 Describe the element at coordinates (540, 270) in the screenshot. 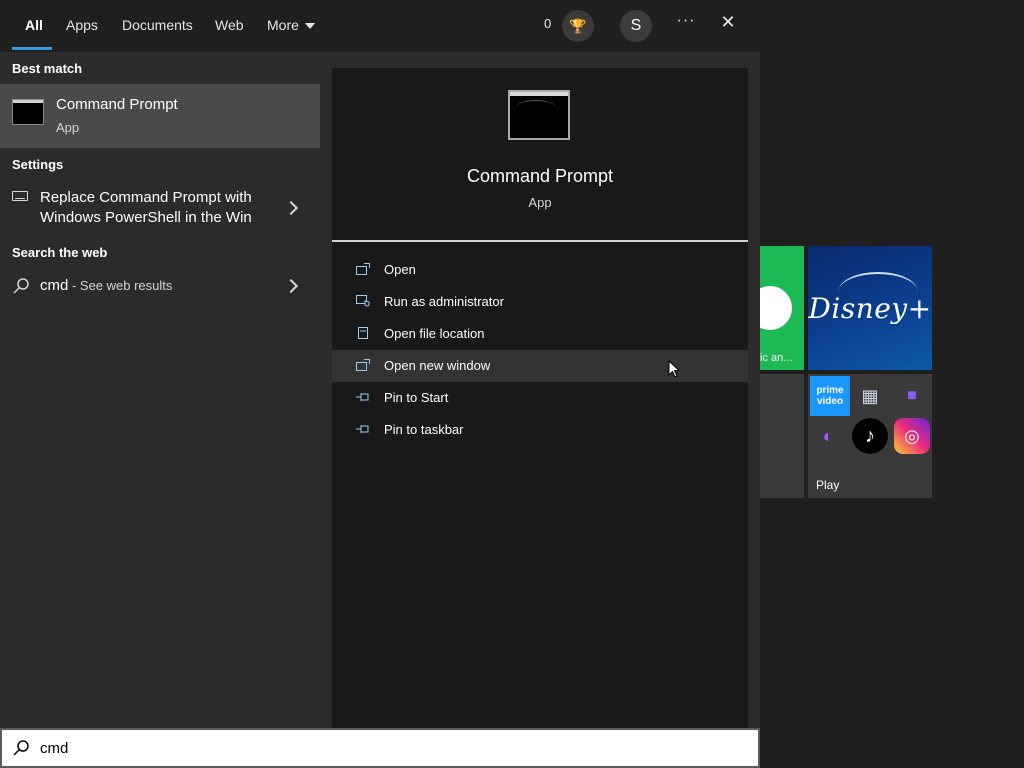

I see `action-open: Open` at that location.